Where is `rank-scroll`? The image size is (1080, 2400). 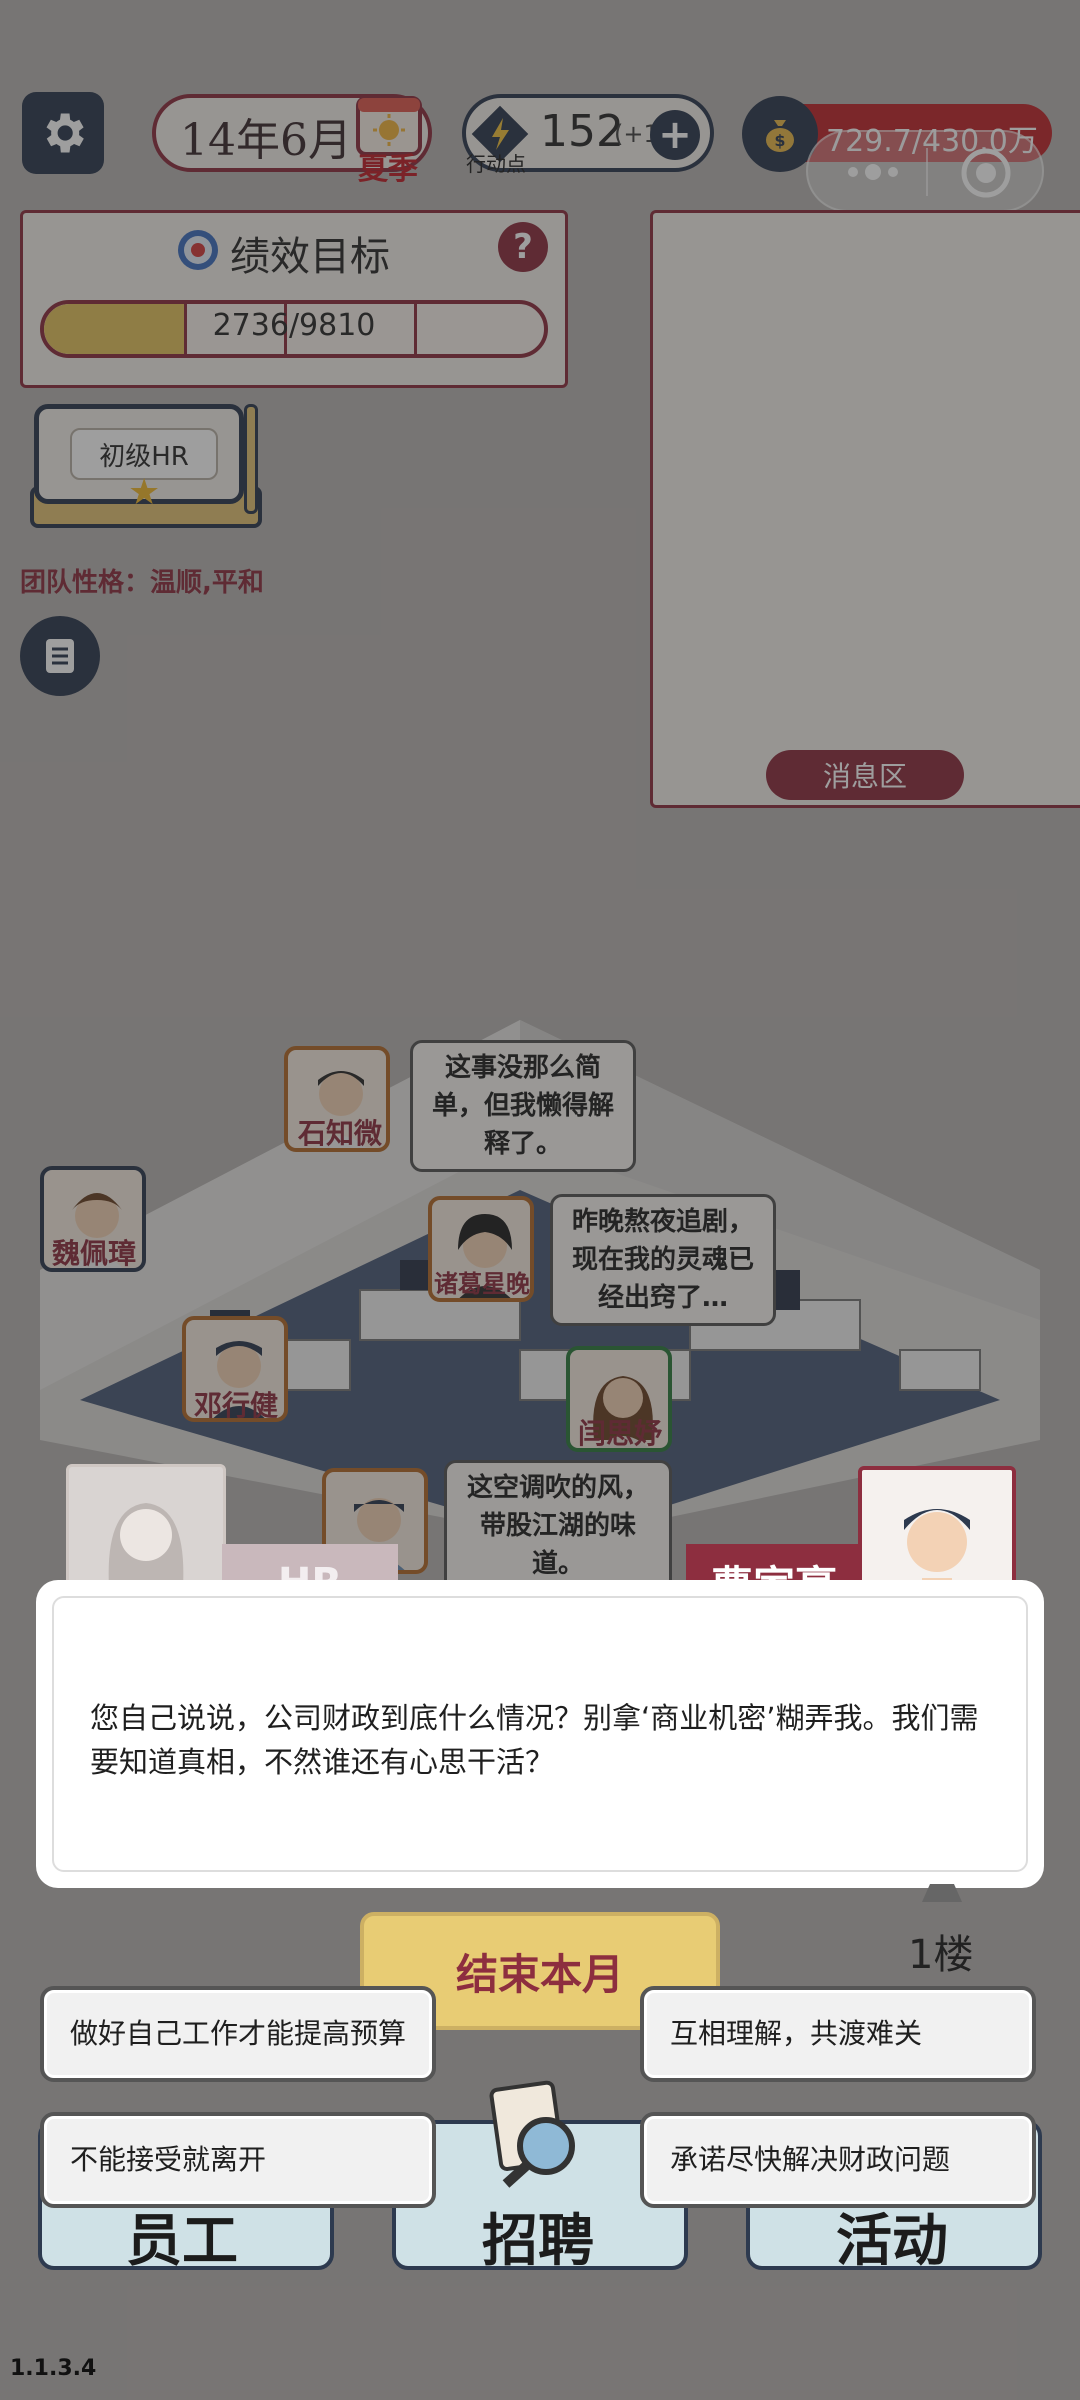 rank-scroll is located at coordinates (251, 459).